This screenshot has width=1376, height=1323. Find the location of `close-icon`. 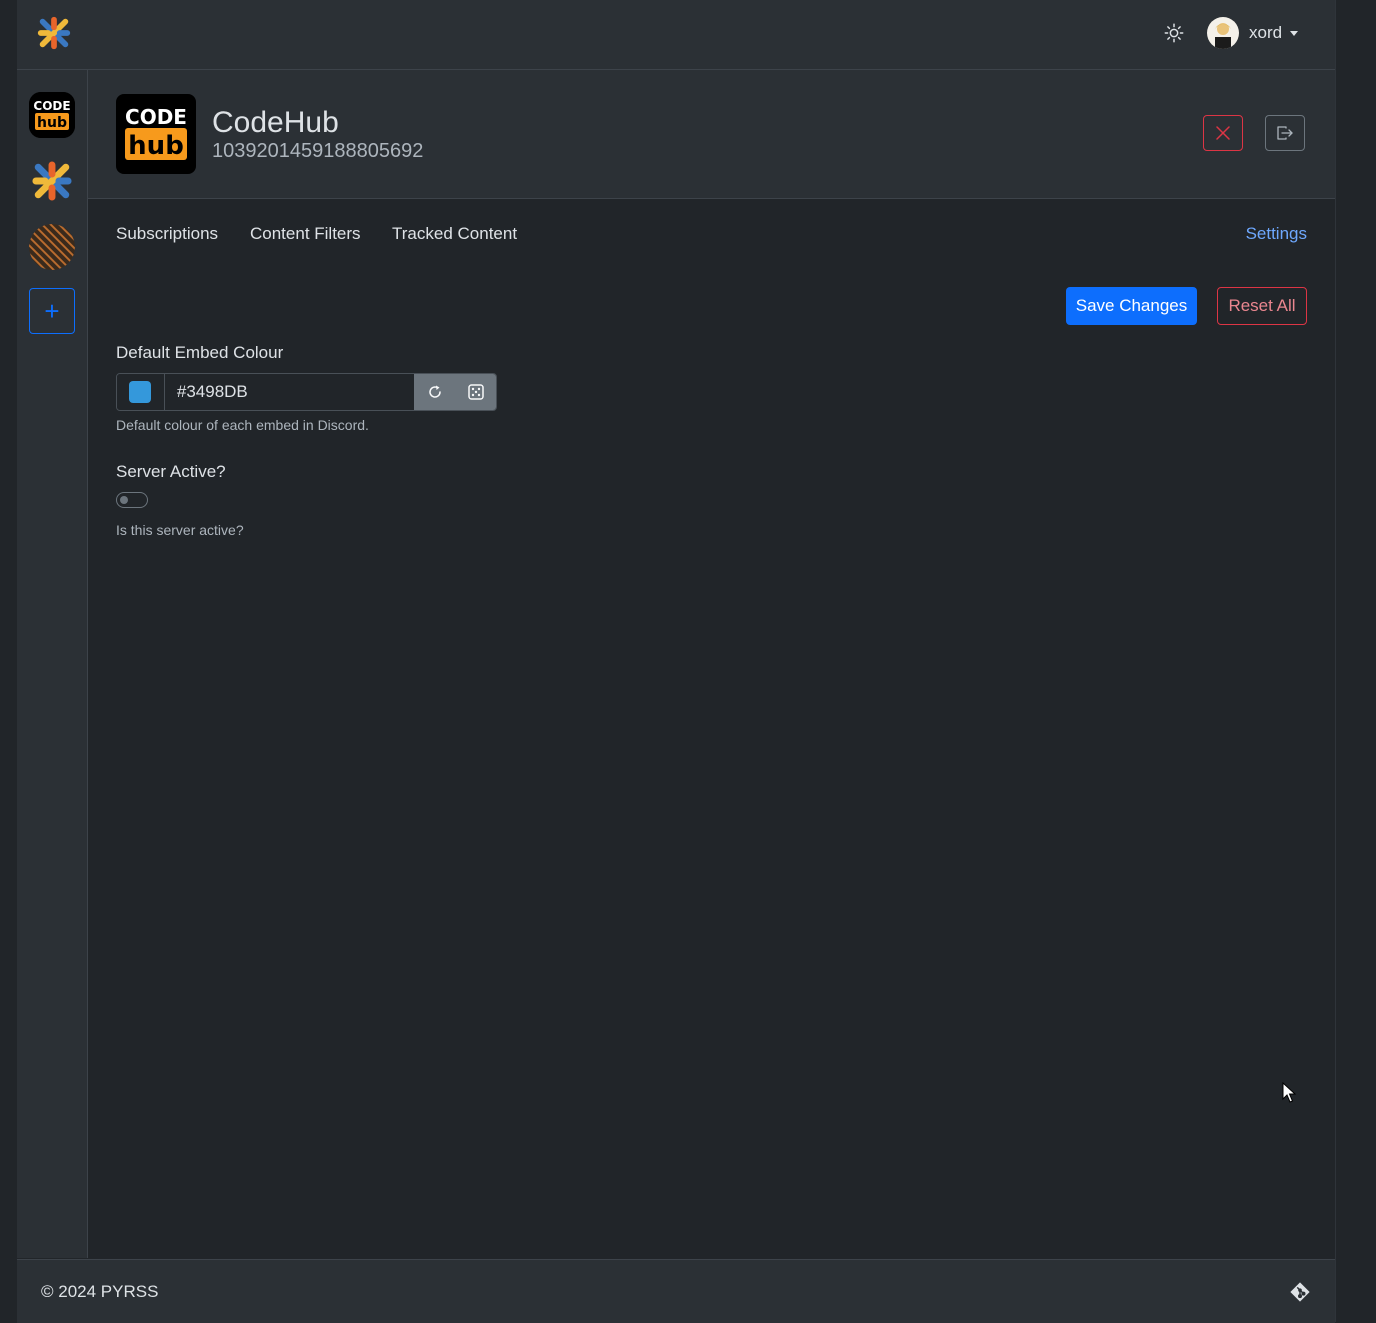

close-icon is located at coordinates (1223, 133).